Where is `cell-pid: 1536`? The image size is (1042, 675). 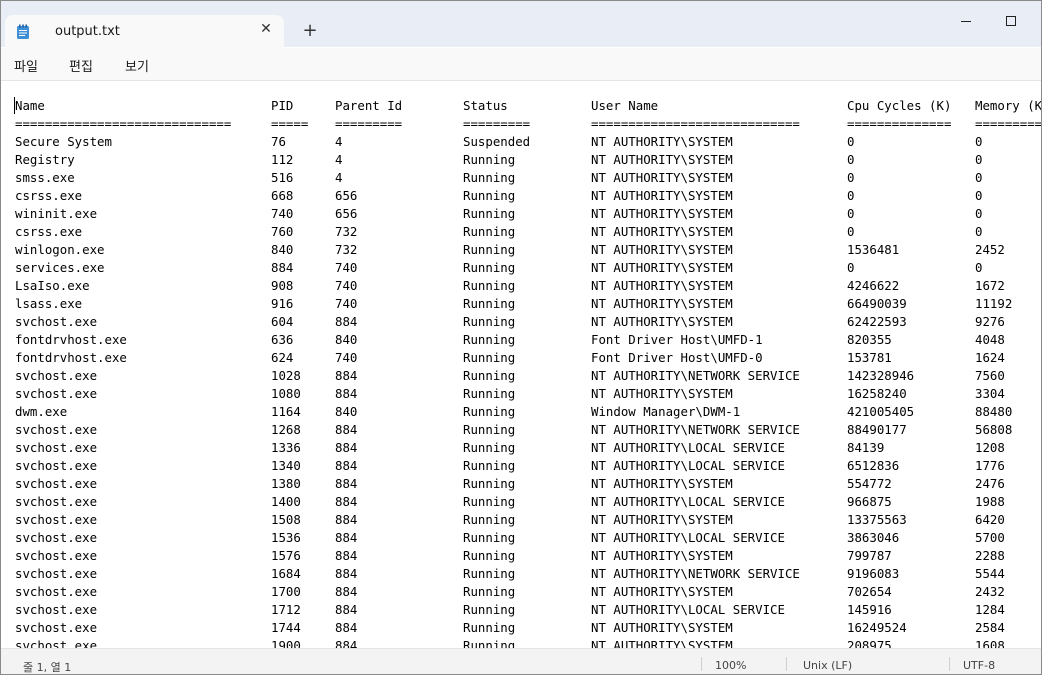
cell-pid: 1536 is located at coordinates (286, 537).